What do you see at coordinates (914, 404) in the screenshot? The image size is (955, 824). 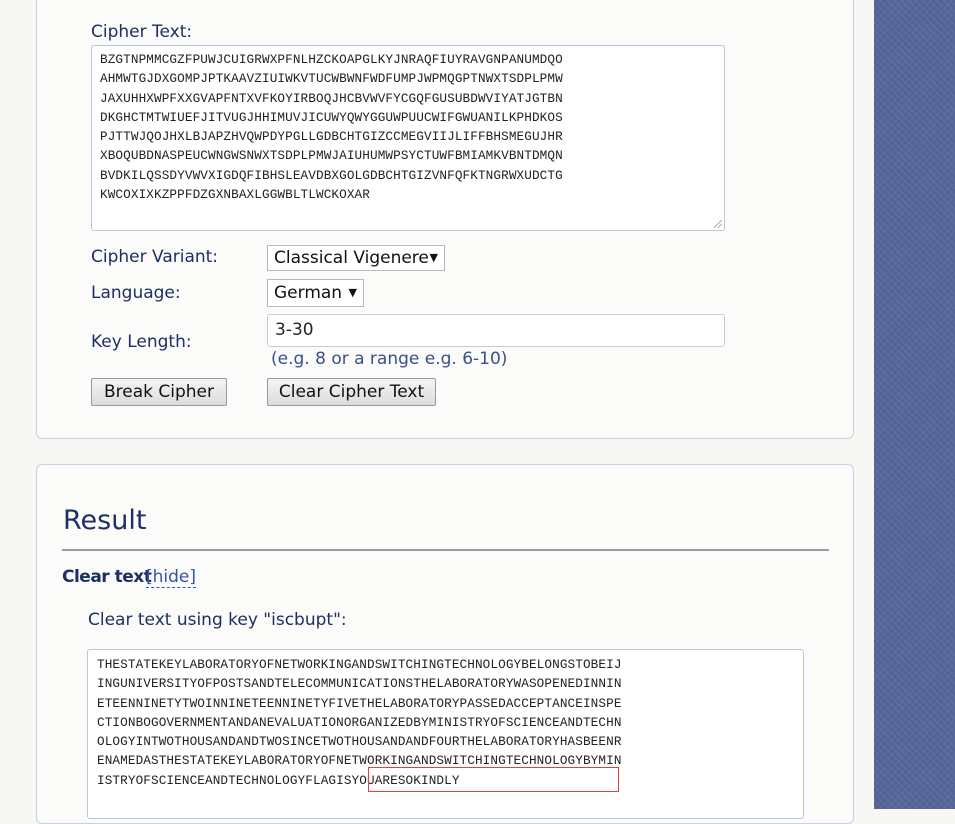 I see `sidebar-background` at bounding box center [914, 404].